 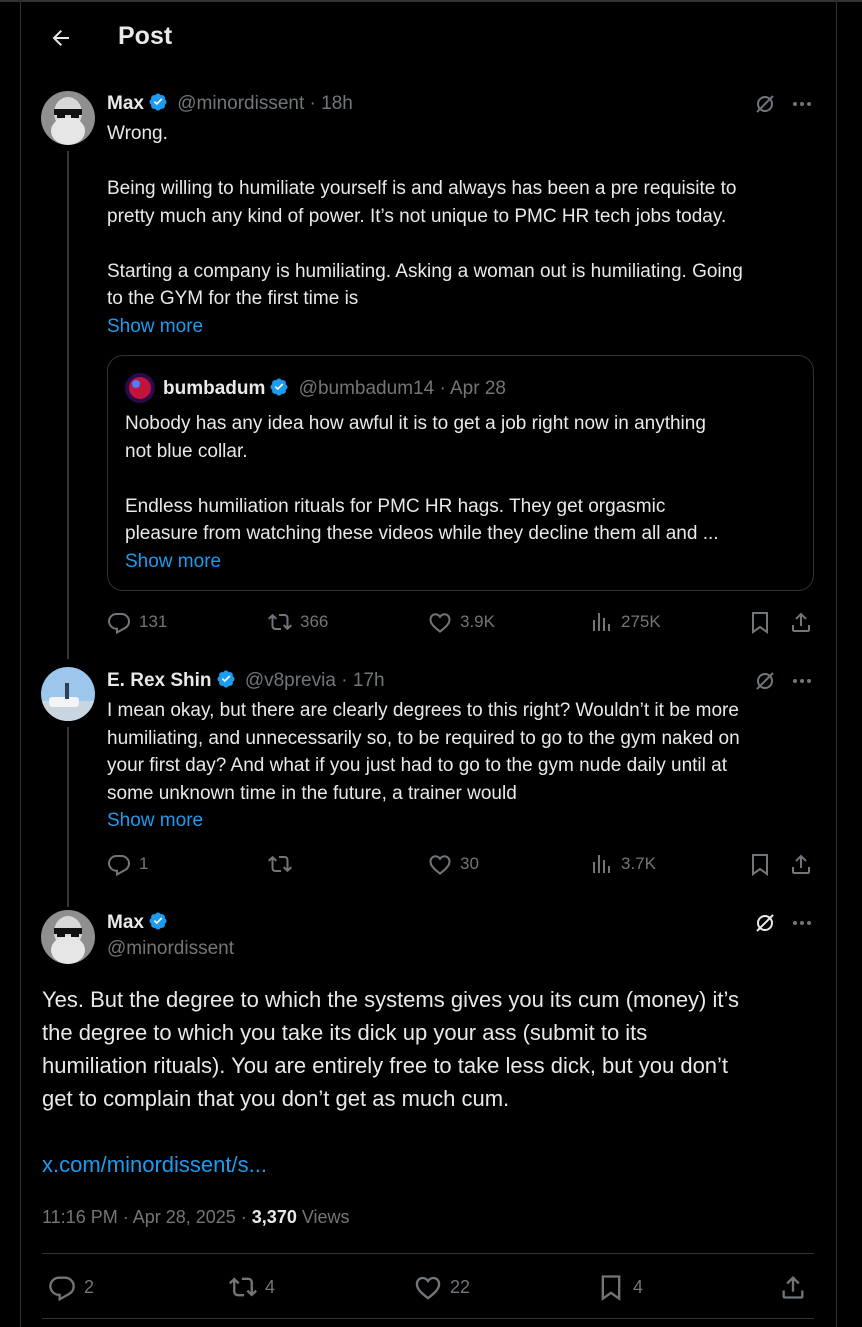 I want to click on views-button: 275K, so click(x=625, y=622).